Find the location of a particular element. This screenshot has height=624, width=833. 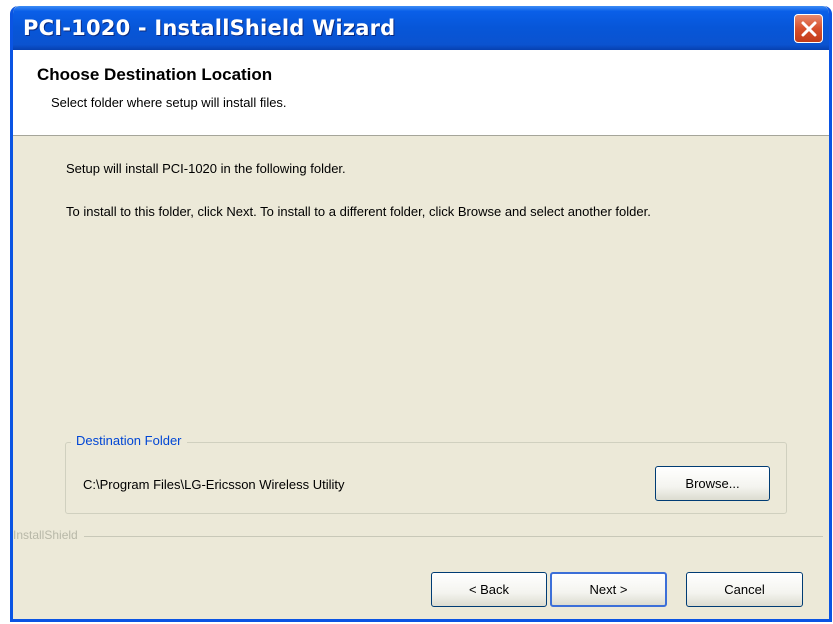

back-button: < Back is located at coordinates (489, 589).